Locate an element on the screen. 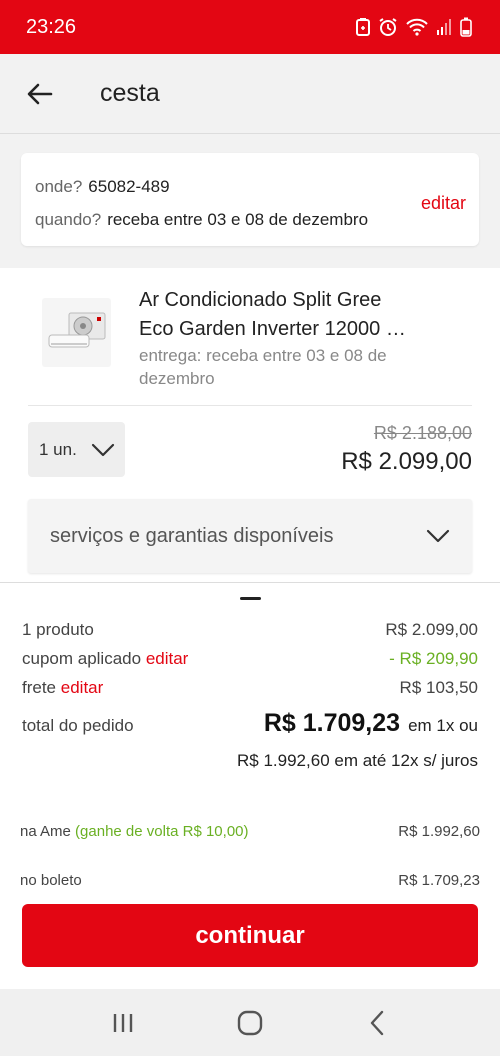 This screenshot has width=500, height=1056. status-icons is located at coordinates (414, 27).